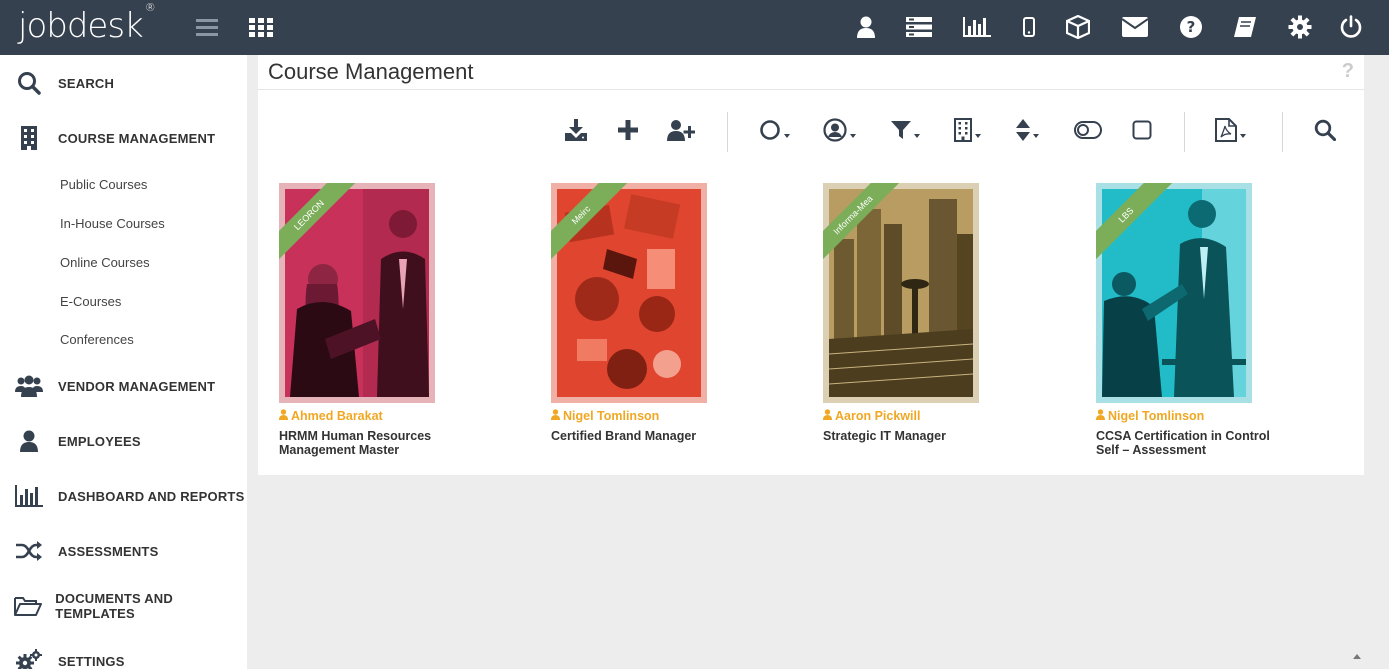 This screenshot has width=1389, height=669. I want to click on add-user-icon, so click(681, 132).